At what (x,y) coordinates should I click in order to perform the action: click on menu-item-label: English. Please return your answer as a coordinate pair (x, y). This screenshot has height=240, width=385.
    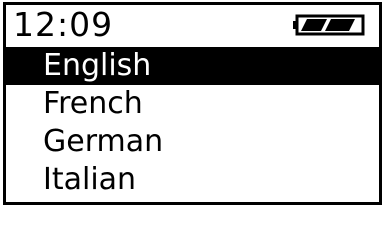
    Looking at the image, I should click on (97, 65).